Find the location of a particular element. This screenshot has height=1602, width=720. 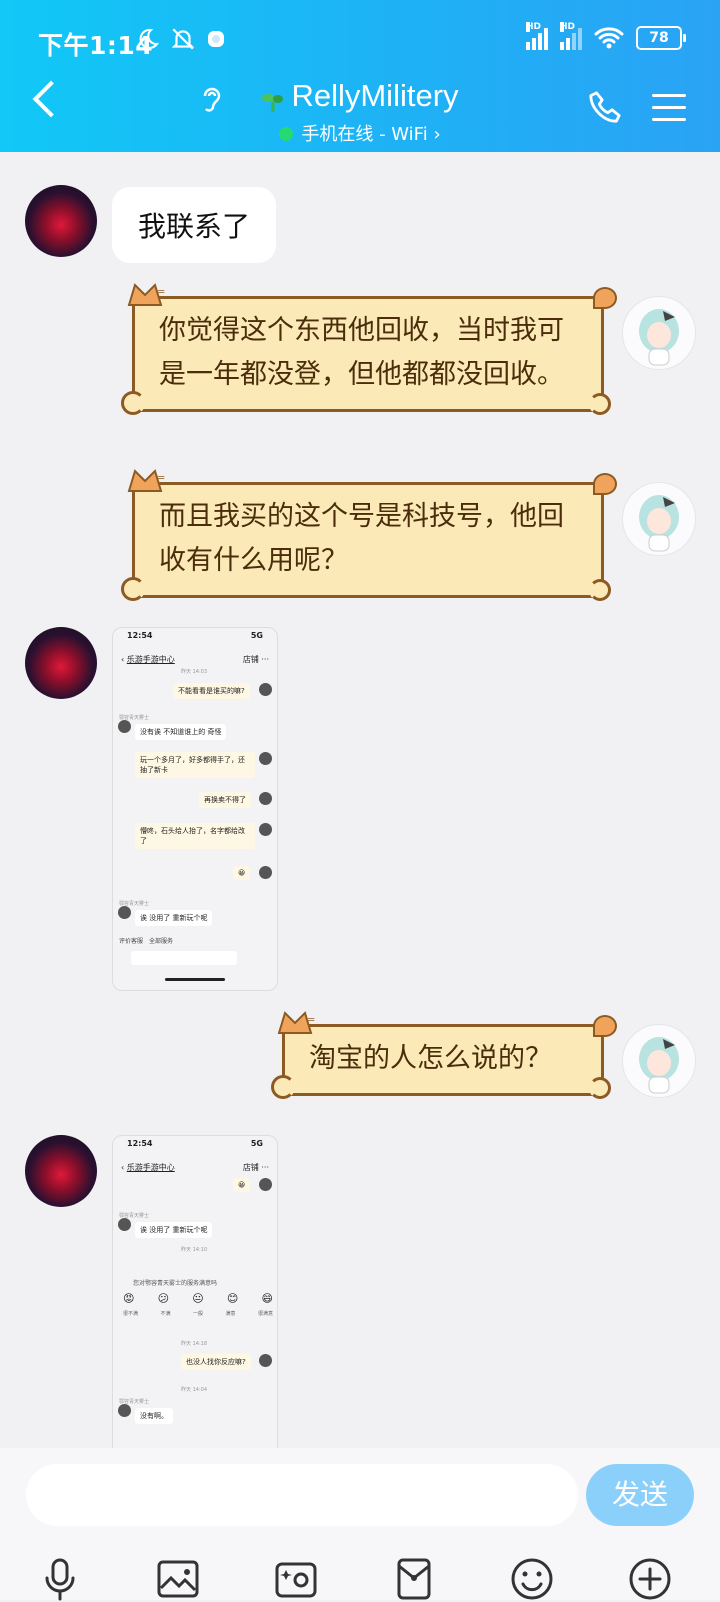

online-dot-icon is located at coordinates (286, 134).